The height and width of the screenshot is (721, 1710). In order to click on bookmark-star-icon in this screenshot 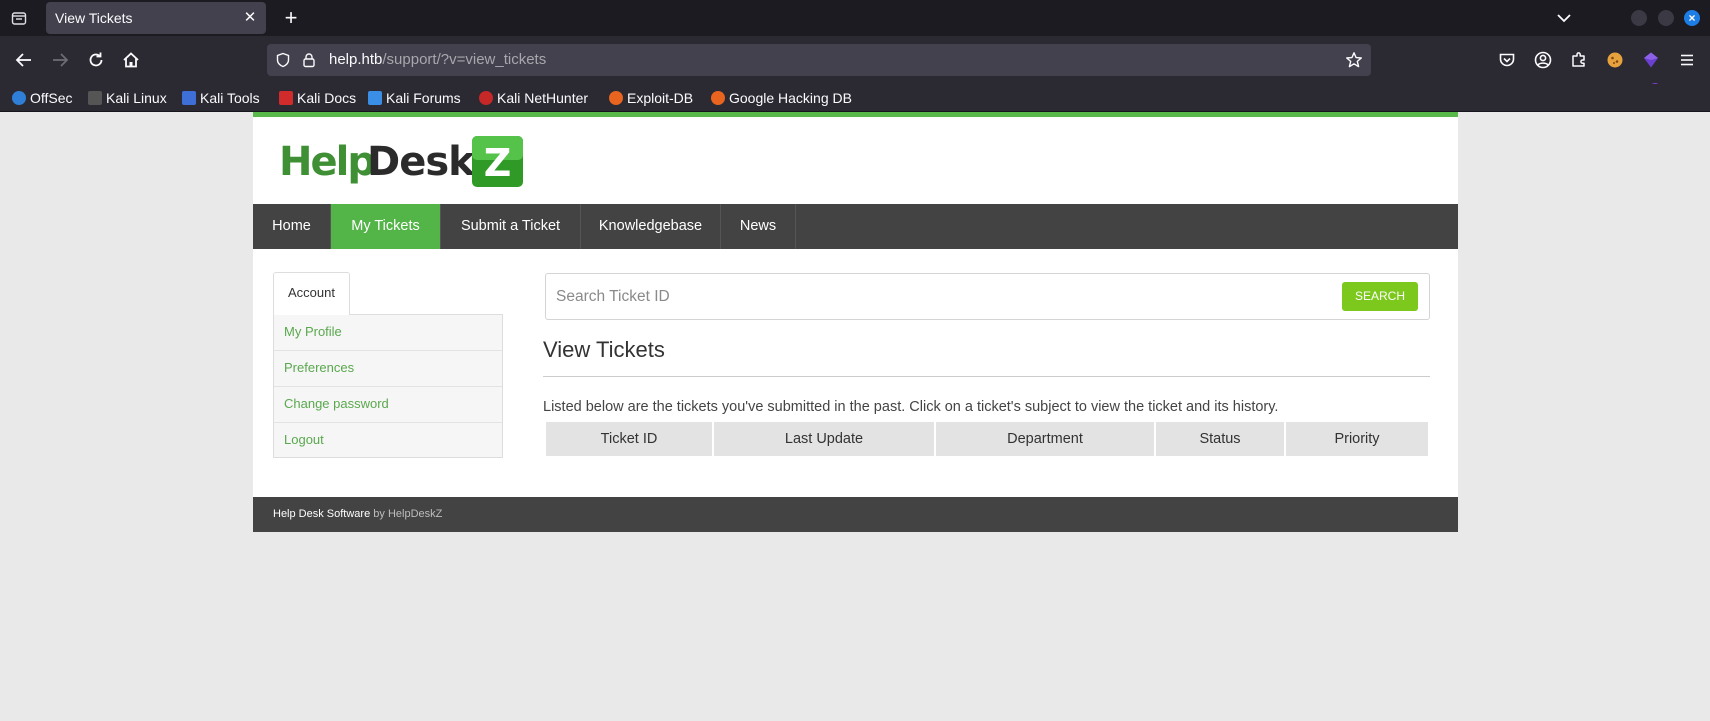, I will do `click(1354, 60)`.